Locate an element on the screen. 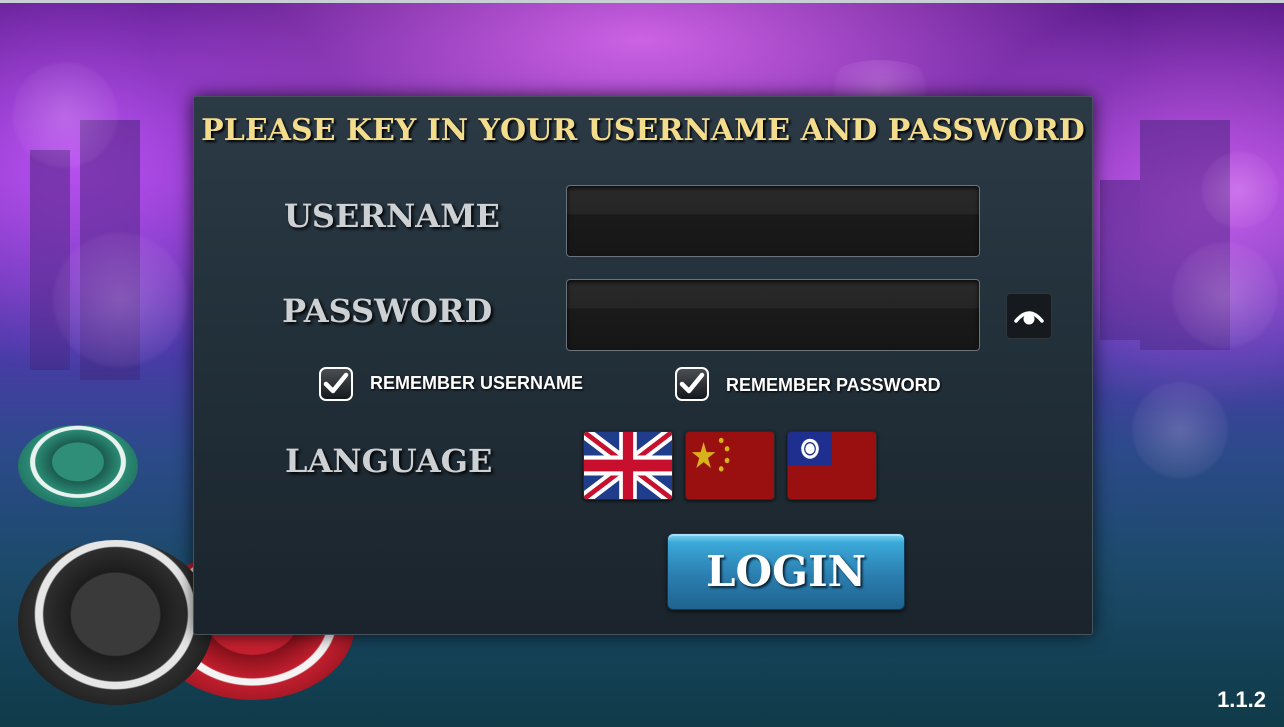  eye-icon is located at coordinates (1029, 318).